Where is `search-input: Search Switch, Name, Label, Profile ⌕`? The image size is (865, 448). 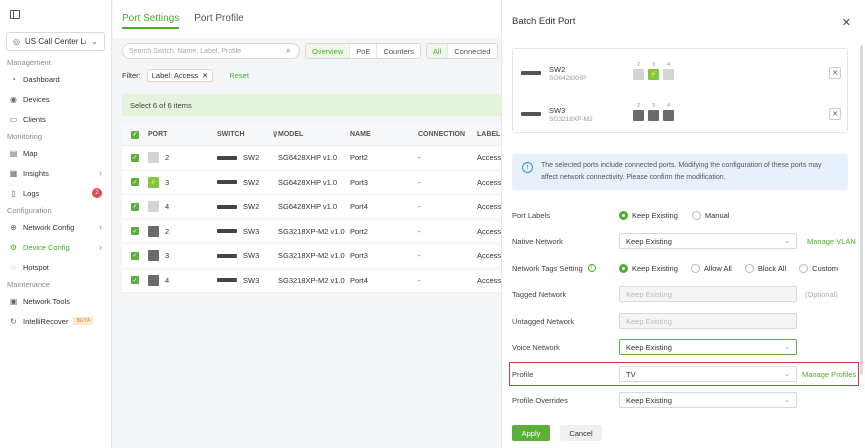
search-input: Search Switch, Name, Label, Profile ⌕ is located at coordinates (211, 51).